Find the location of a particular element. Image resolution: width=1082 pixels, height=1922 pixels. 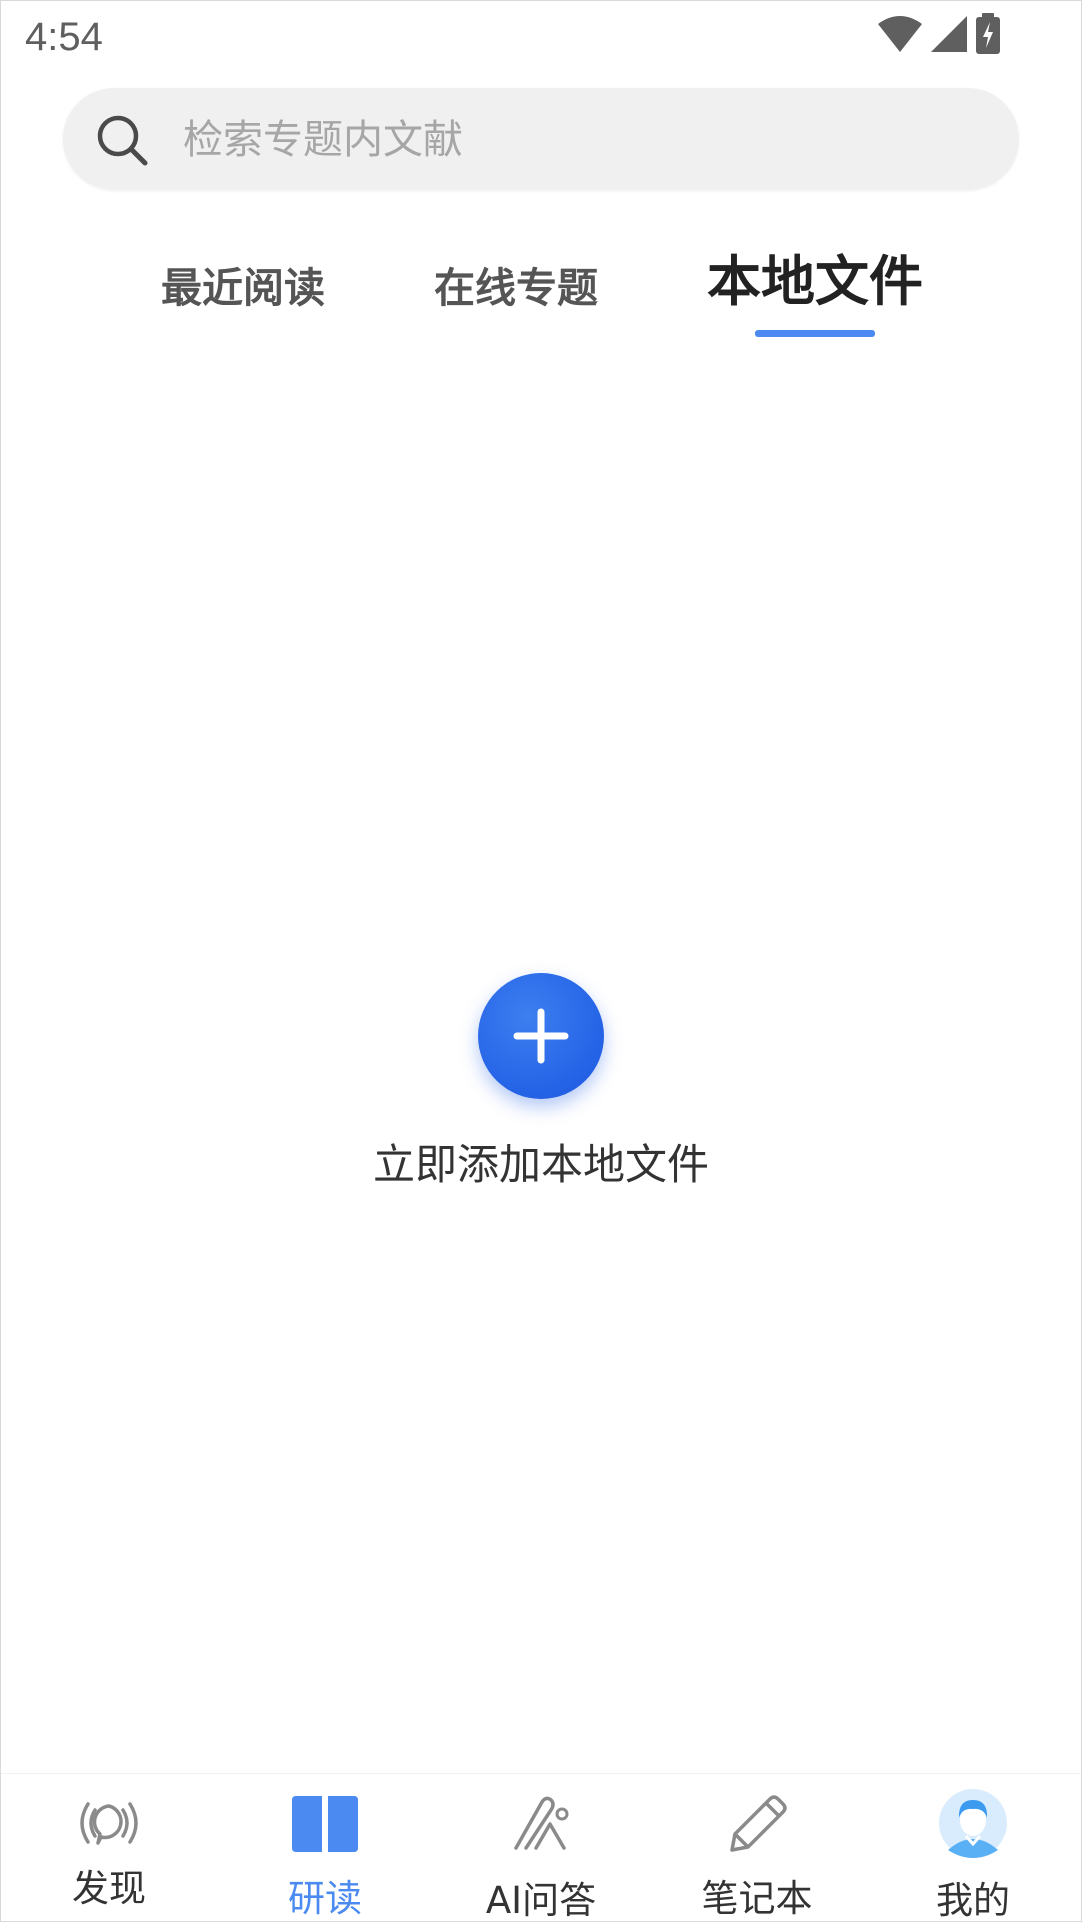

nav-label-notebook: 笔记本 is located at coordinates (757, 1898).